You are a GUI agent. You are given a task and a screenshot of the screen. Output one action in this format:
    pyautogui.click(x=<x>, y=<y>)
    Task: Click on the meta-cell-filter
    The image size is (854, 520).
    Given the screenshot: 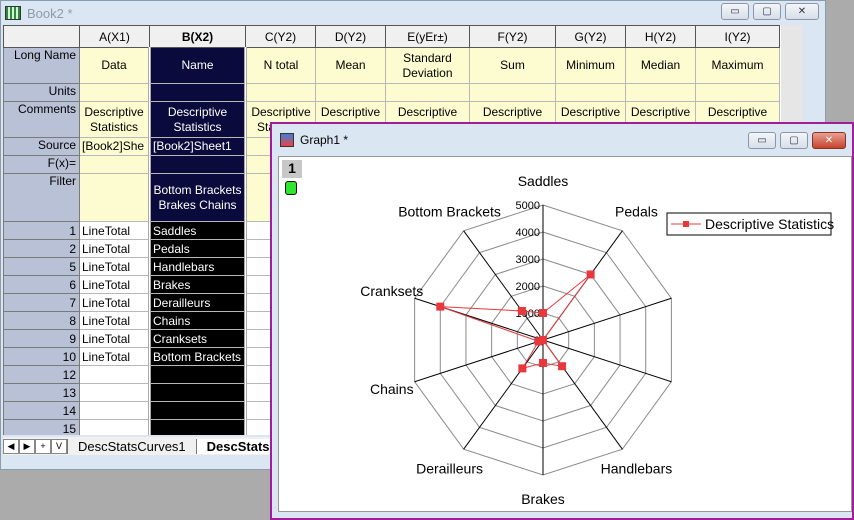 What is the action you would take?
    pyautogui.click(x=114, y=197)
    